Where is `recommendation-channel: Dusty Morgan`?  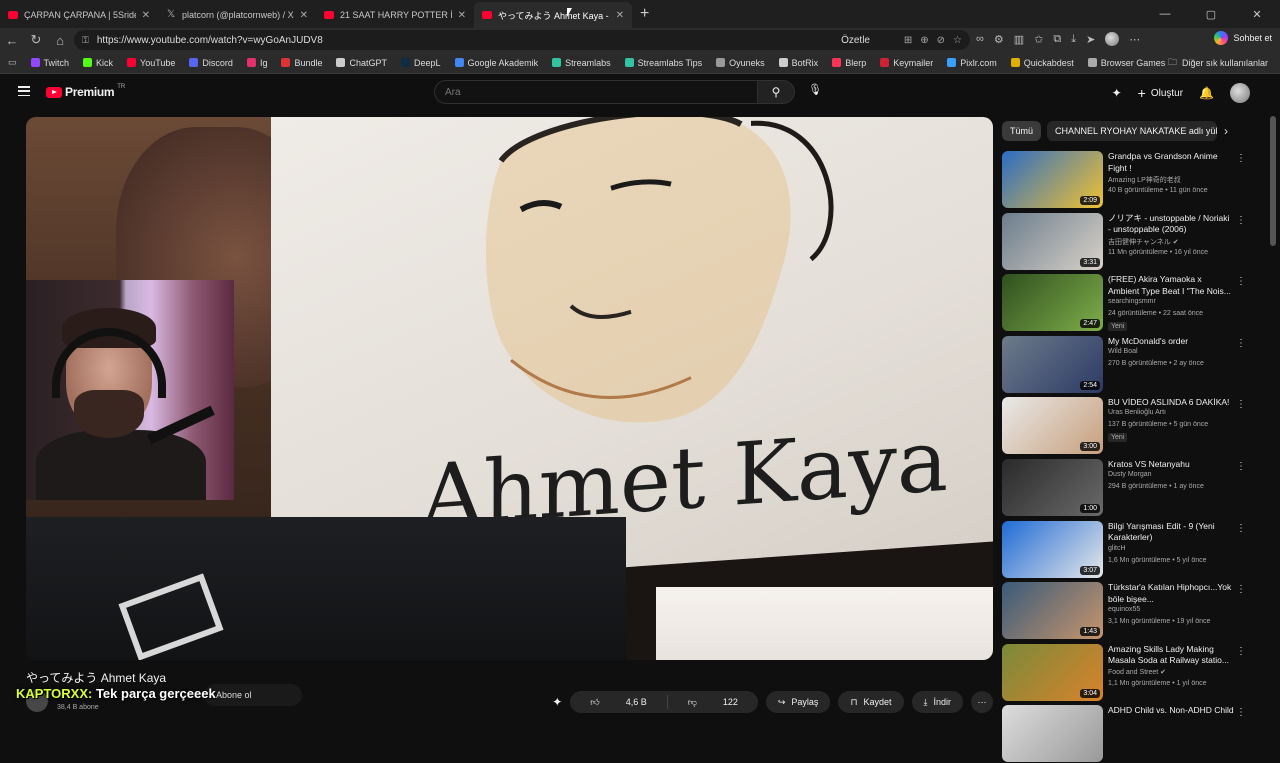 recommendation-channel: Dusty Morgan is located at coordinates (1130, 474).